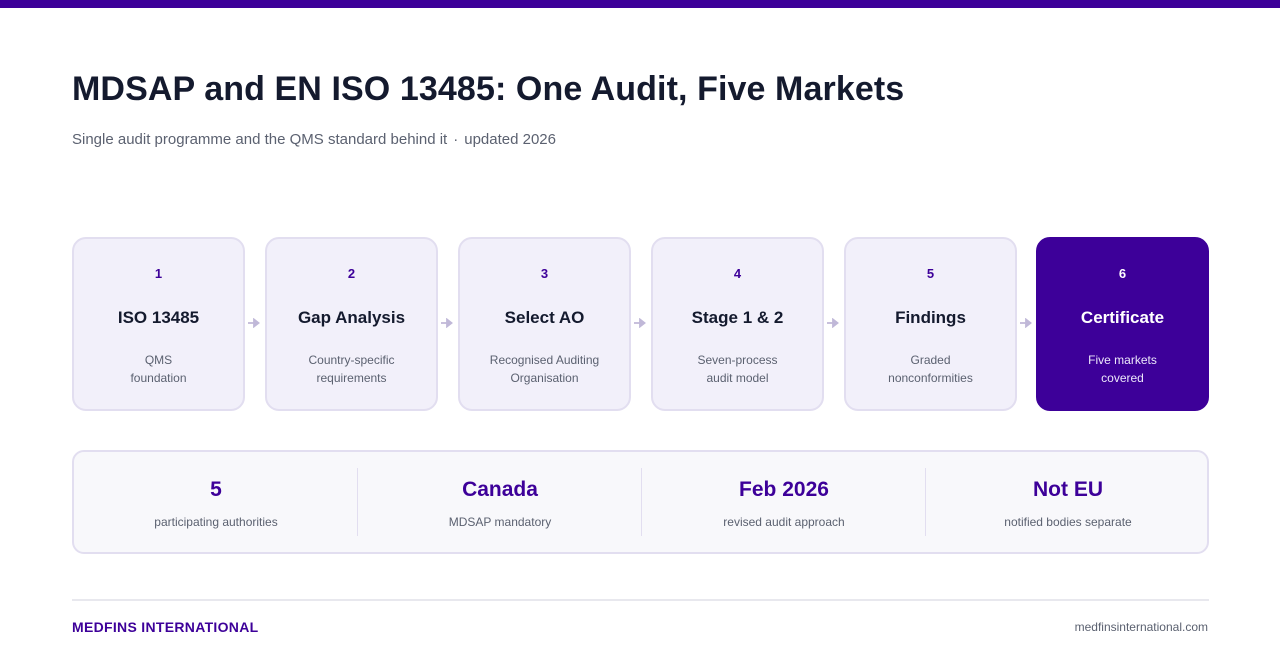 Image resolution: width=1280 pixels, height=672 pixels. Describe the element at coordinates (784, 522) in the screenshot. I see `stat-label: revised audit approach` at that location.